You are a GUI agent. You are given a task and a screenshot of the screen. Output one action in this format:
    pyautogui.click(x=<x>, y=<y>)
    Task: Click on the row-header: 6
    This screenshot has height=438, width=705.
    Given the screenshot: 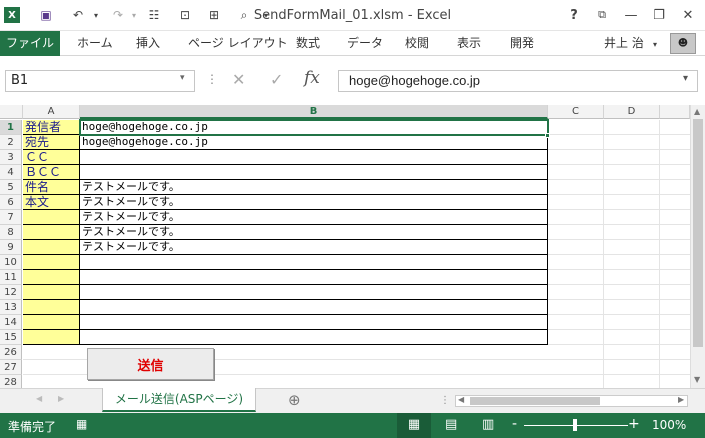 What is the action you would take?
    pyautogui.click(x=11, y=202)
    